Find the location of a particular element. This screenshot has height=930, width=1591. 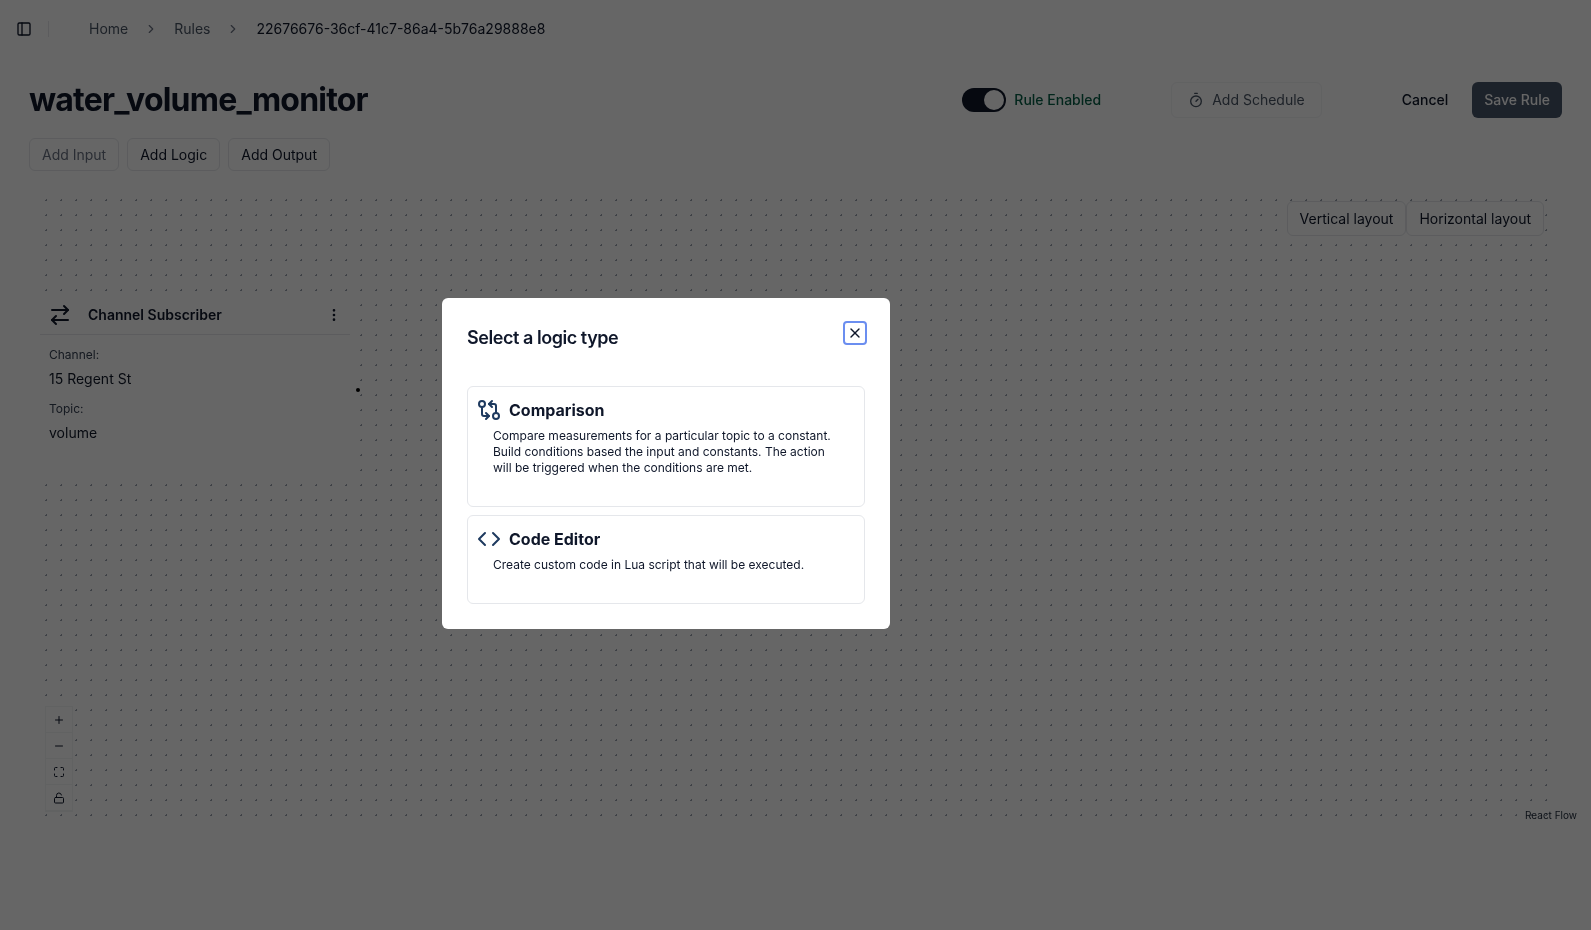

rule-toggle is located at coordinates (984, 100).